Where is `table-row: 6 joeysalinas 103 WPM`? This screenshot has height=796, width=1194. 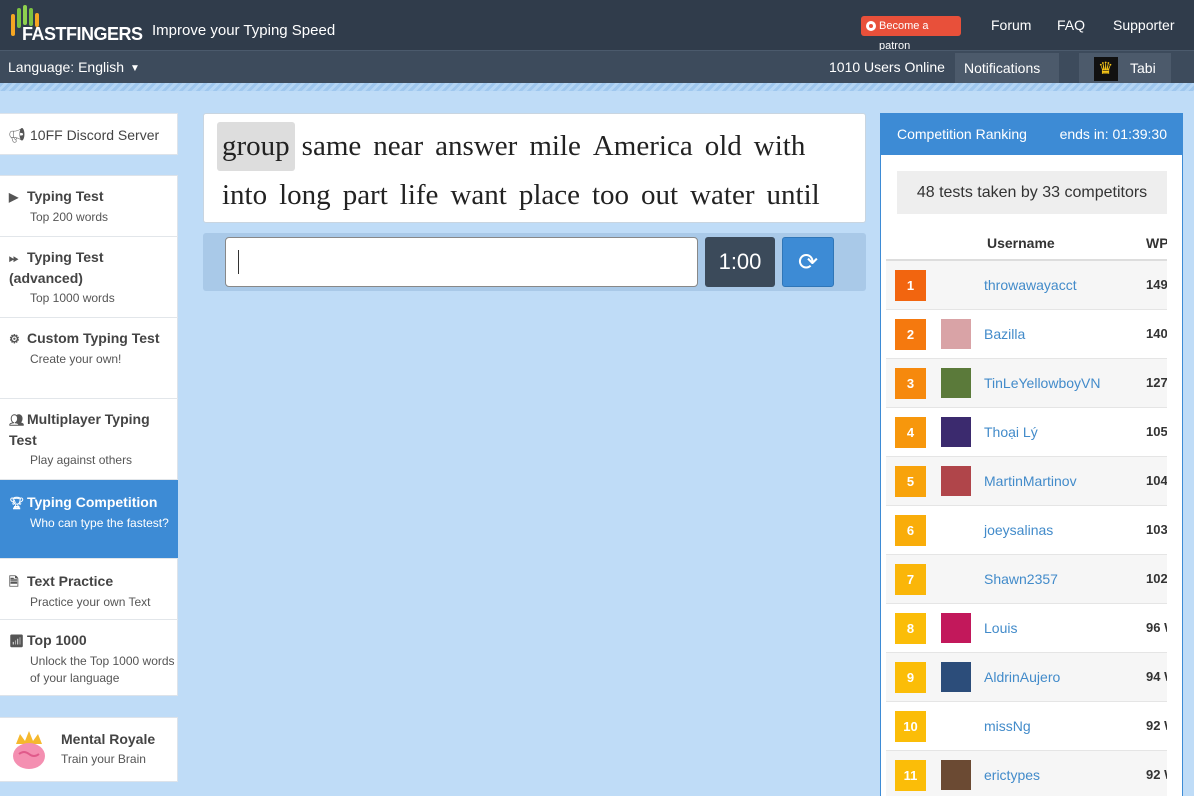
table-row: 6 joeysalinas 103 WPM is located at coordinates (1026, 530).